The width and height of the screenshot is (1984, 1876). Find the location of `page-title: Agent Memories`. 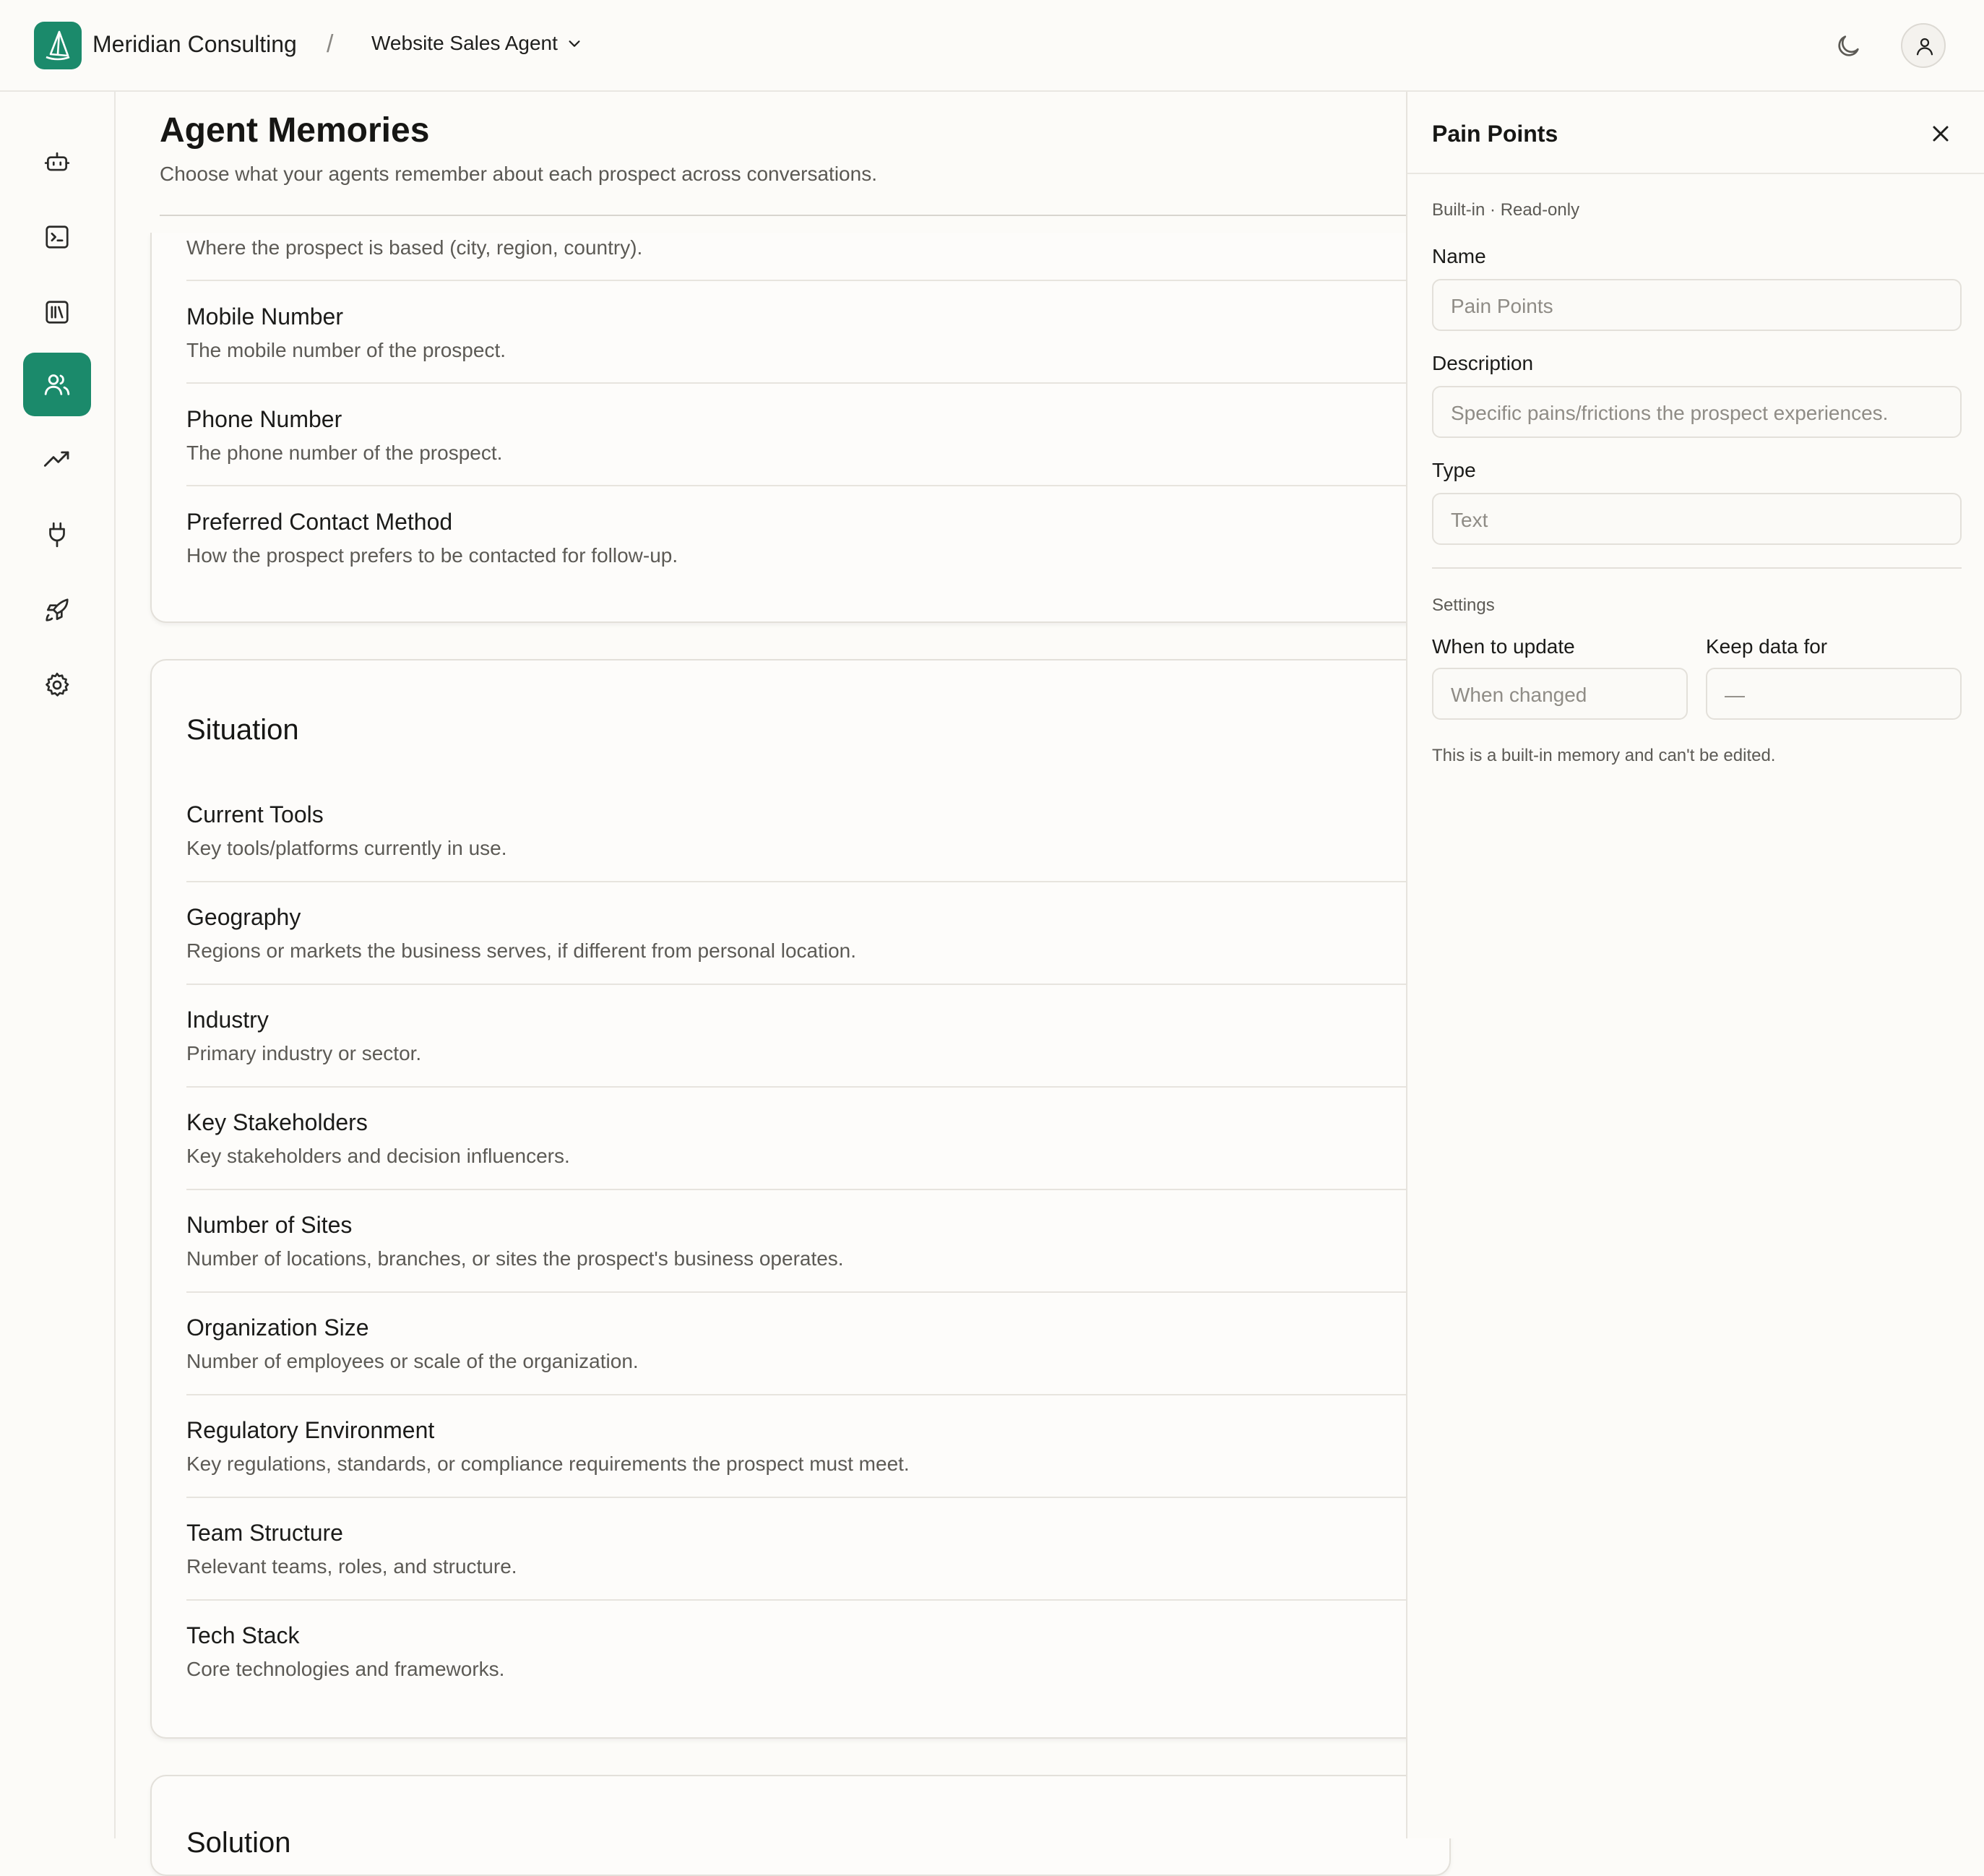

page-title: Agent Memories is located at coordinates (295, 130).